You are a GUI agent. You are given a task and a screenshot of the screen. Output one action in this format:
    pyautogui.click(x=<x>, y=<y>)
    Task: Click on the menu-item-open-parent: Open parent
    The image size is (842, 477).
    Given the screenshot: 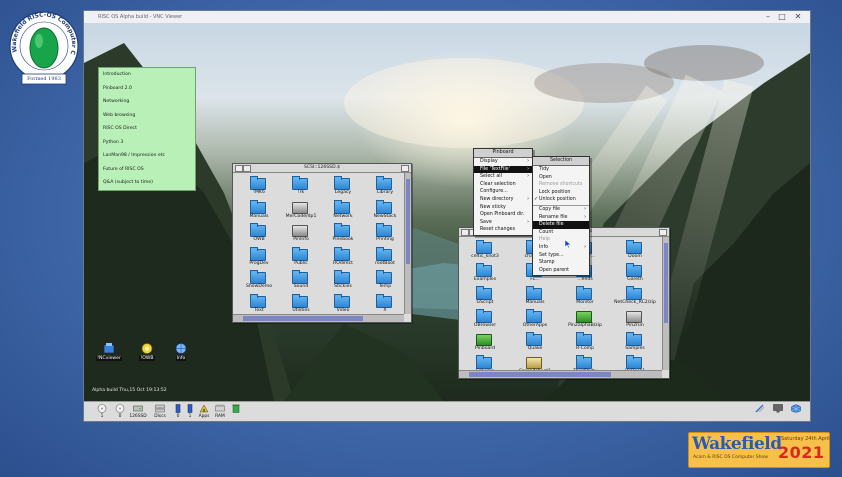 What is the action you would take?
    pyautogui.click(x=561, y=271)
    